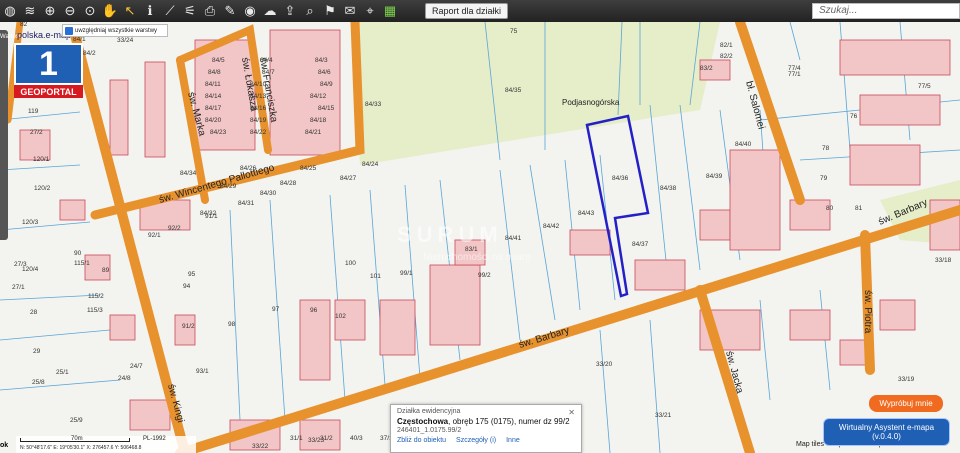  What do you see at coordinates (288, 183) in the screenshot?
I see `parcel-number-label: 84/28` at bounding box center [288, 183].